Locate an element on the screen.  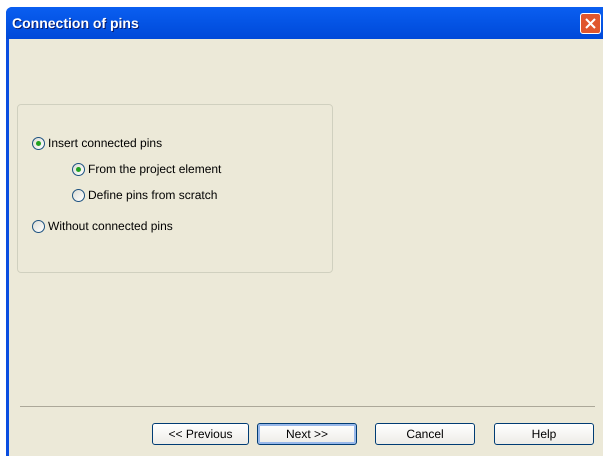
radio-option: Without connected pins is located at coordinates (182, 226).